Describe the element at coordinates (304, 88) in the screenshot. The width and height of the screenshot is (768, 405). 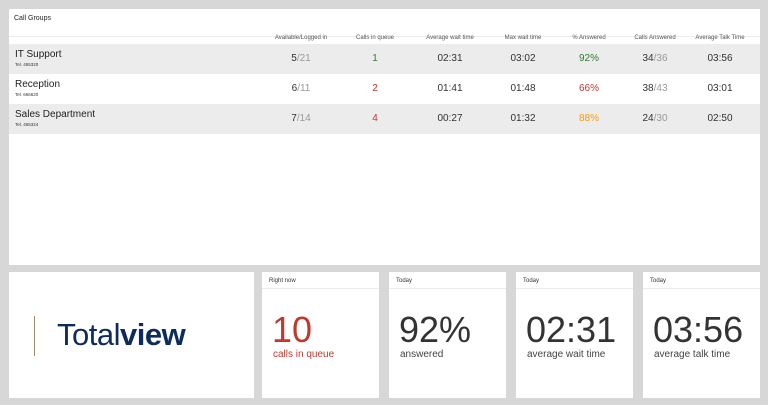
I see `logged-in-count: /11` at that location.